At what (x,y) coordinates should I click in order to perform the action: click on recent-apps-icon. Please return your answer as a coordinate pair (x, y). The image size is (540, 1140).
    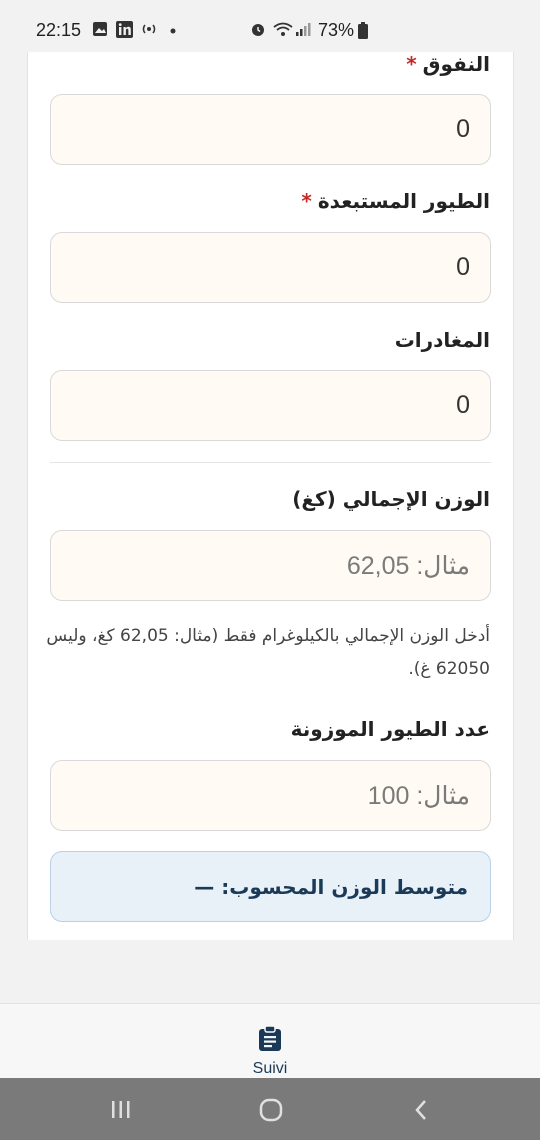
    Looking at the image, I should click on (121, 1110).